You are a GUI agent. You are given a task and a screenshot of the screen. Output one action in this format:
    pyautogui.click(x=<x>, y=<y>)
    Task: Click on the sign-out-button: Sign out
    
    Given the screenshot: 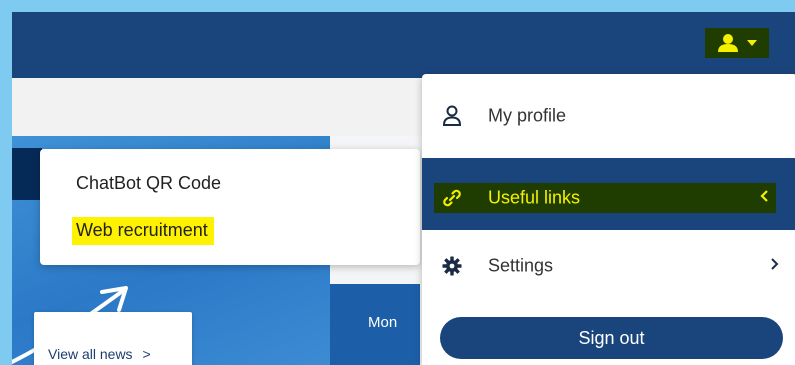 What is the action you would take?
    pyautogui.click(x=611, y=338)
    